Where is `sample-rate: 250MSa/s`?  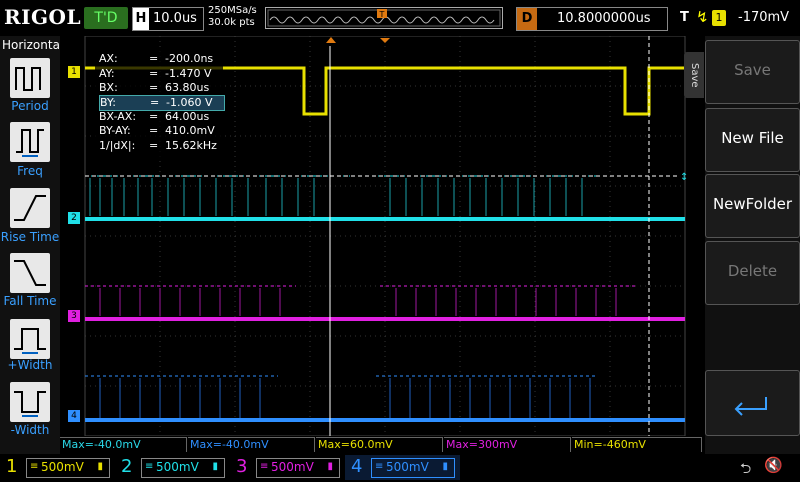
sample-rate: 250MSa/s is located at coordinates (232, 10).